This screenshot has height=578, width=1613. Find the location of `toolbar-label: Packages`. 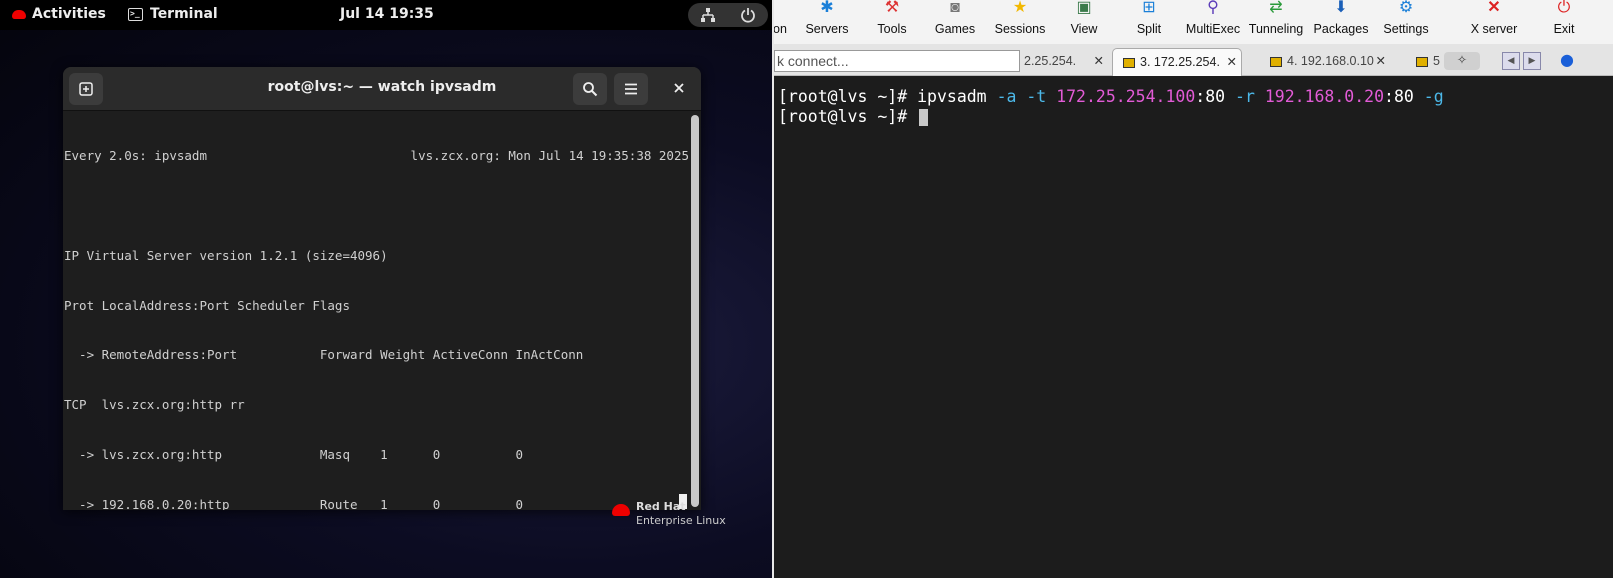

toolbar-label: Packages is located at coordinates (1341, 29).